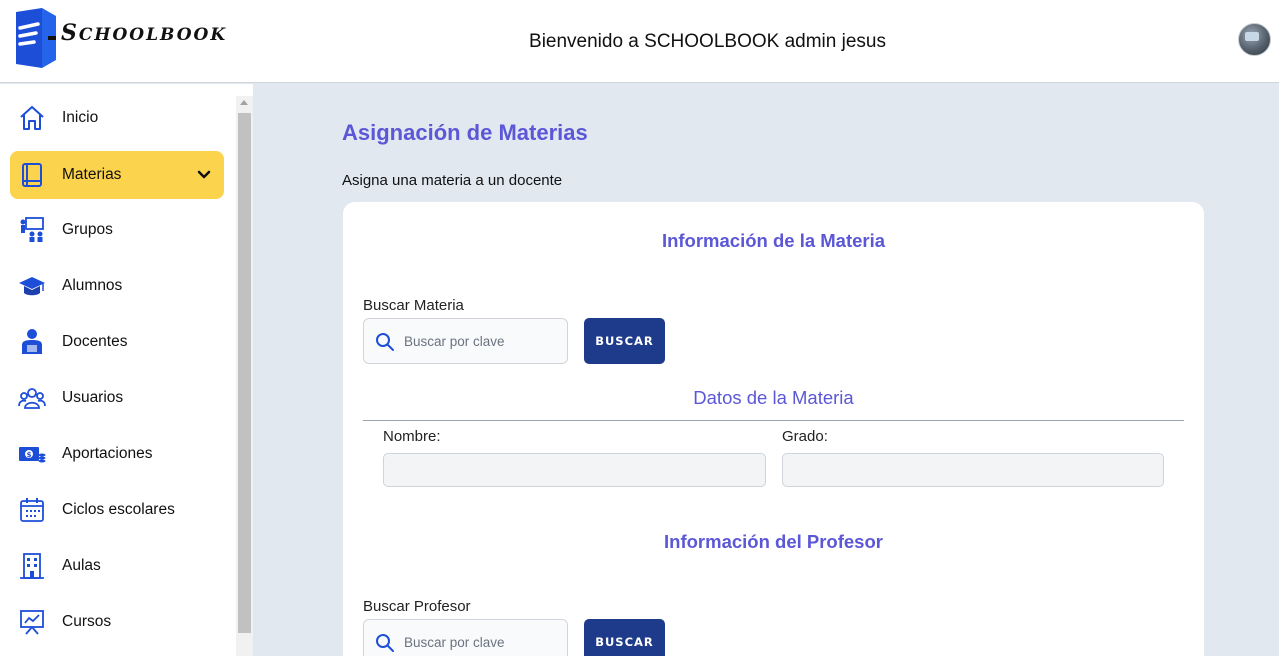 Image resolution: width=1279 pixels, height=656 pixels. I want to click on sidebar-item-grupos: Grupos, so click(117, 230).